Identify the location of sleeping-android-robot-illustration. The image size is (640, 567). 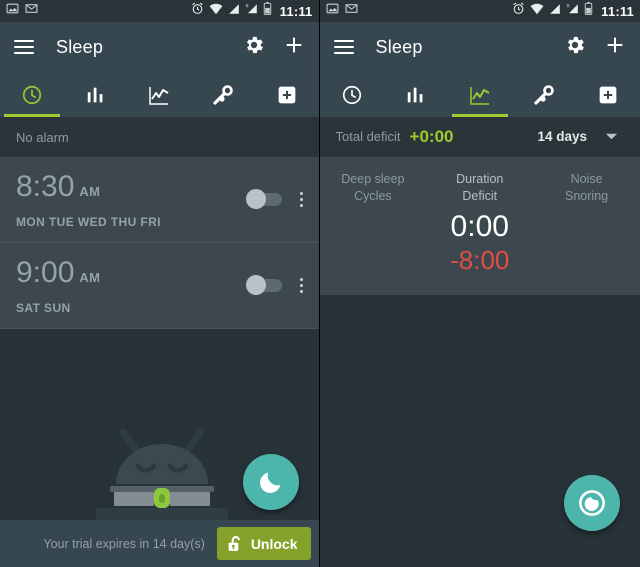
(162, 476).